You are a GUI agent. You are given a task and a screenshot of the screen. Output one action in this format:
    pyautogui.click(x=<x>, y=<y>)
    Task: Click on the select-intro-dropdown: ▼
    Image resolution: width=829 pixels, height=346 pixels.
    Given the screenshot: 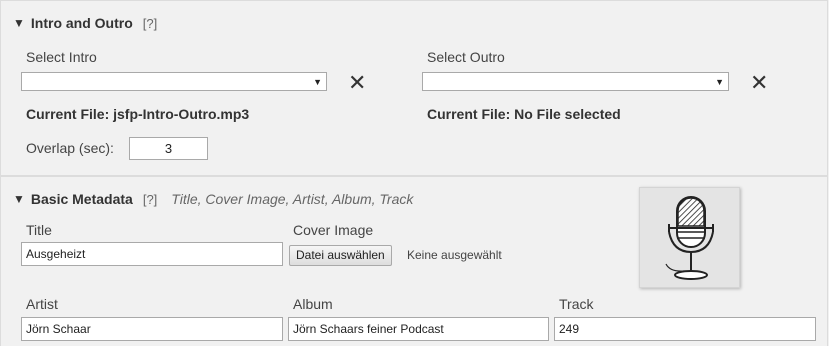 What is the action you would take?
    pyautogui.click(x=174, y=81)
    